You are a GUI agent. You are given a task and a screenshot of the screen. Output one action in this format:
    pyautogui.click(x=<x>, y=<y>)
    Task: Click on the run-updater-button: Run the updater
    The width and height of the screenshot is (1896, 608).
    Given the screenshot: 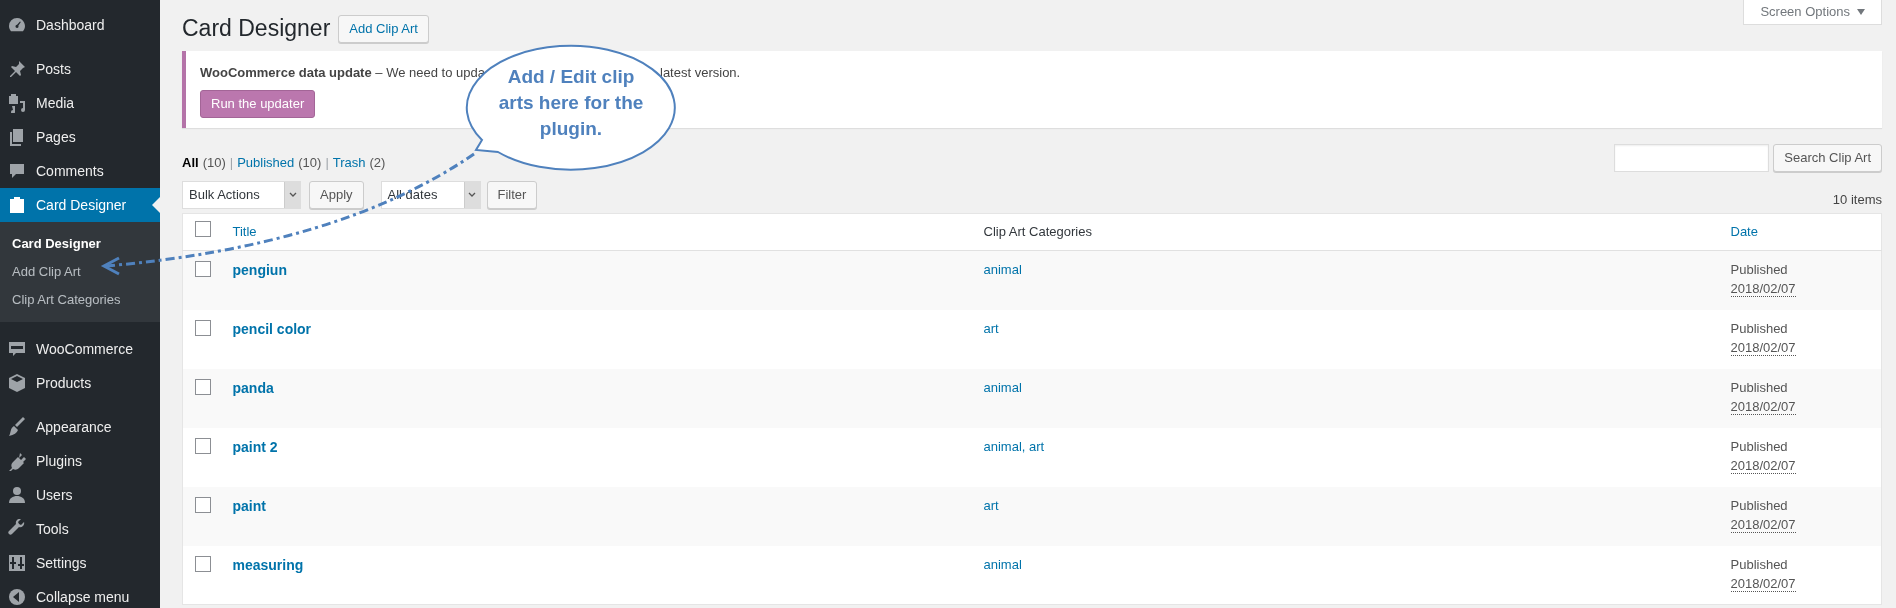 What is the action you would take?
    pyautogui.click(x=258, y=103)
    